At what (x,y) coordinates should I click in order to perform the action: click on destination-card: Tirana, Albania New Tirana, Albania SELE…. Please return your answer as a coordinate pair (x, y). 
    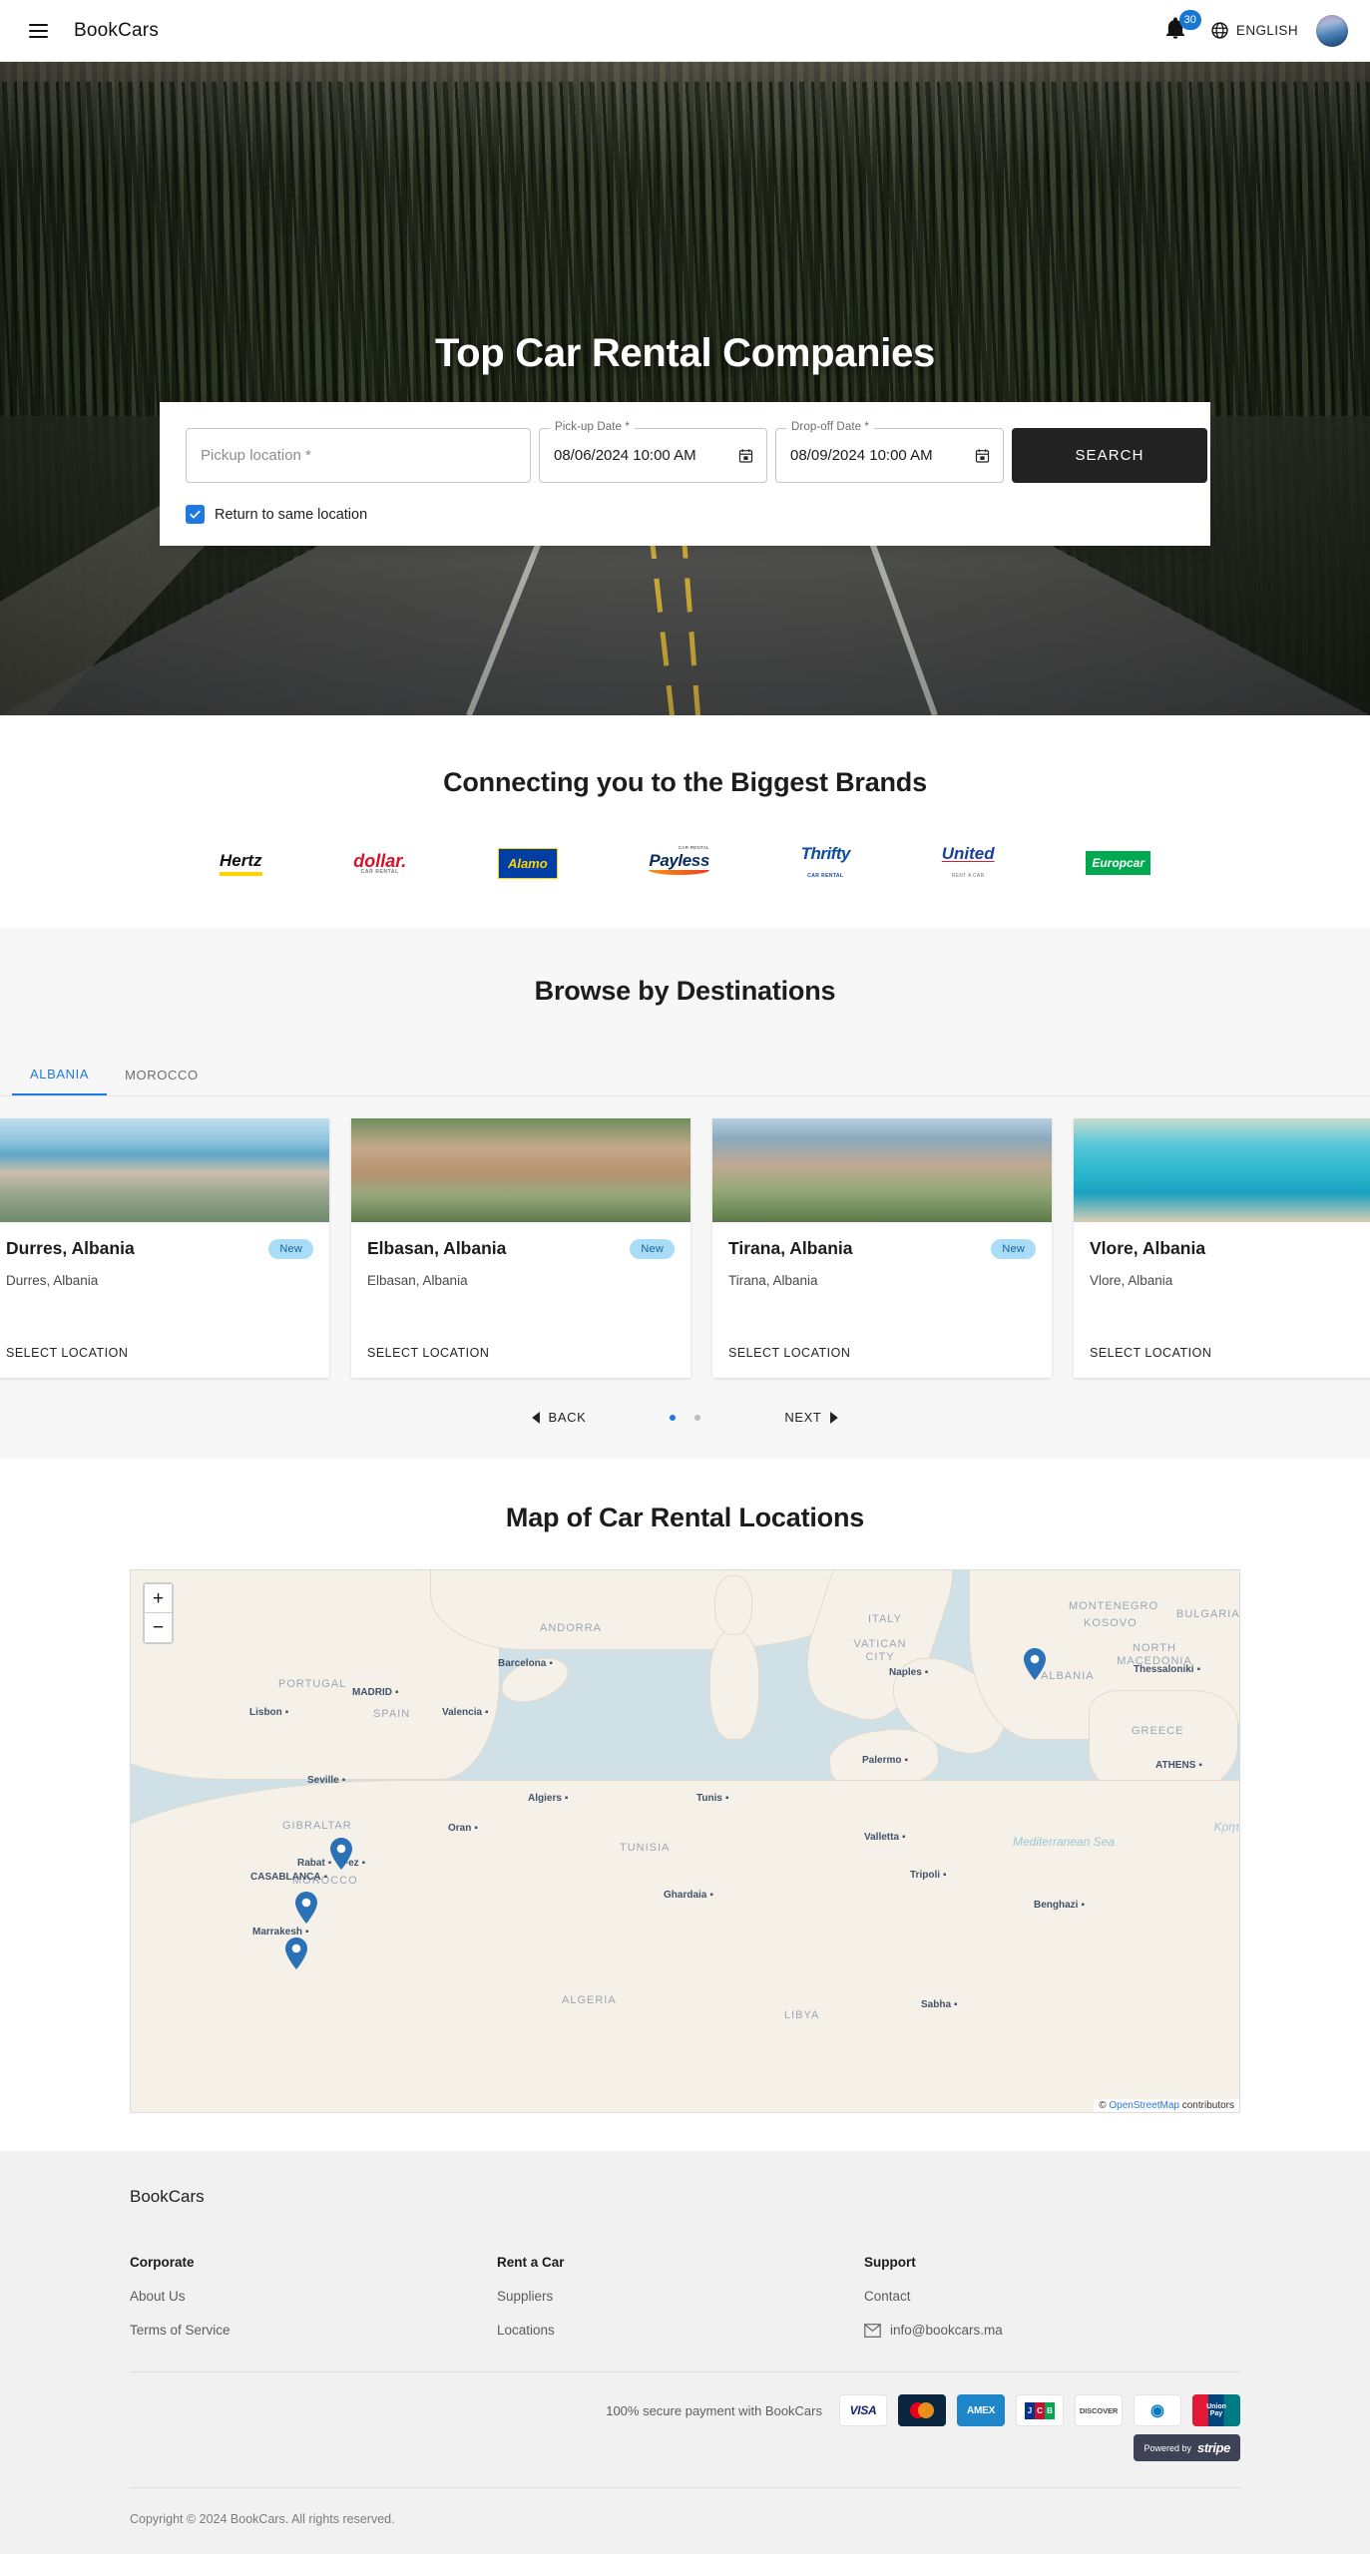
    Looking at the image, I should click on (882, 1248).